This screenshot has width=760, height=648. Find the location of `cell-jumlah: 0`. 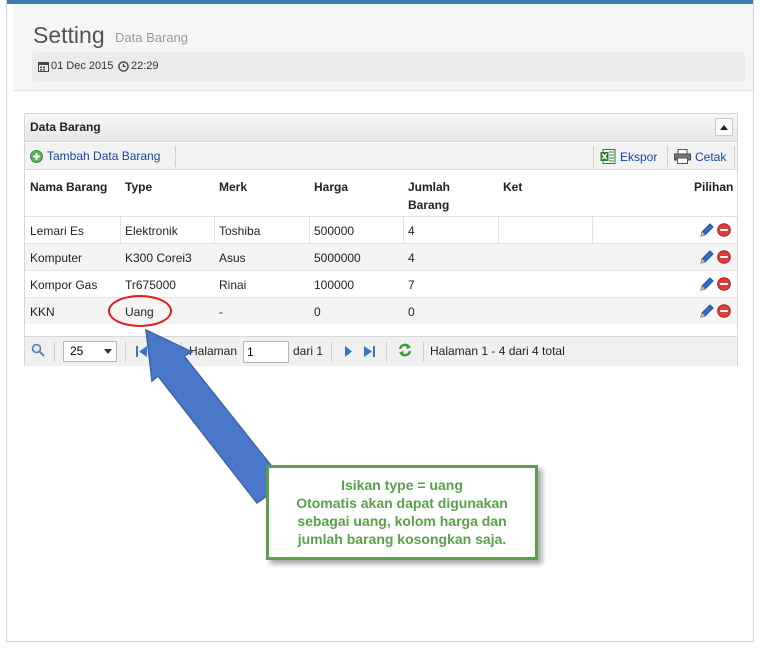

cell-jumlah: 0 is located at coordinates (411, 312).